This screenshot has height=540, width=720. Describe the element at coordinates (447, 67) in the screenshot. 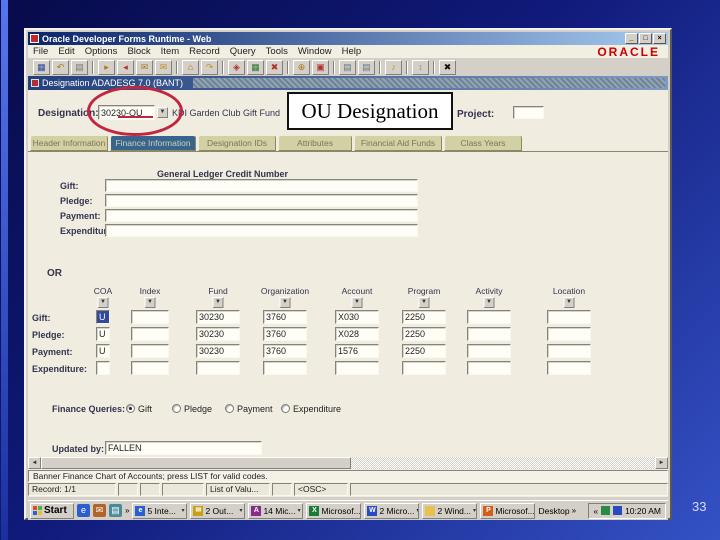

I see `exit-icon: ✖` at that location.